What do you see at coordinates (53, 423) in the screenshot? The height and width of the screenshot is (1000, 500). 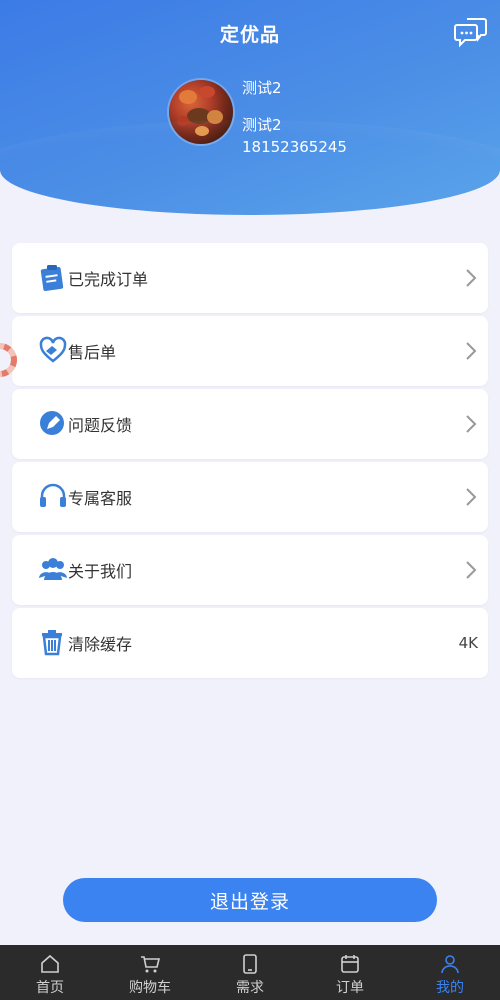 I see `pencil-icon` at bounding box center [53, 423].